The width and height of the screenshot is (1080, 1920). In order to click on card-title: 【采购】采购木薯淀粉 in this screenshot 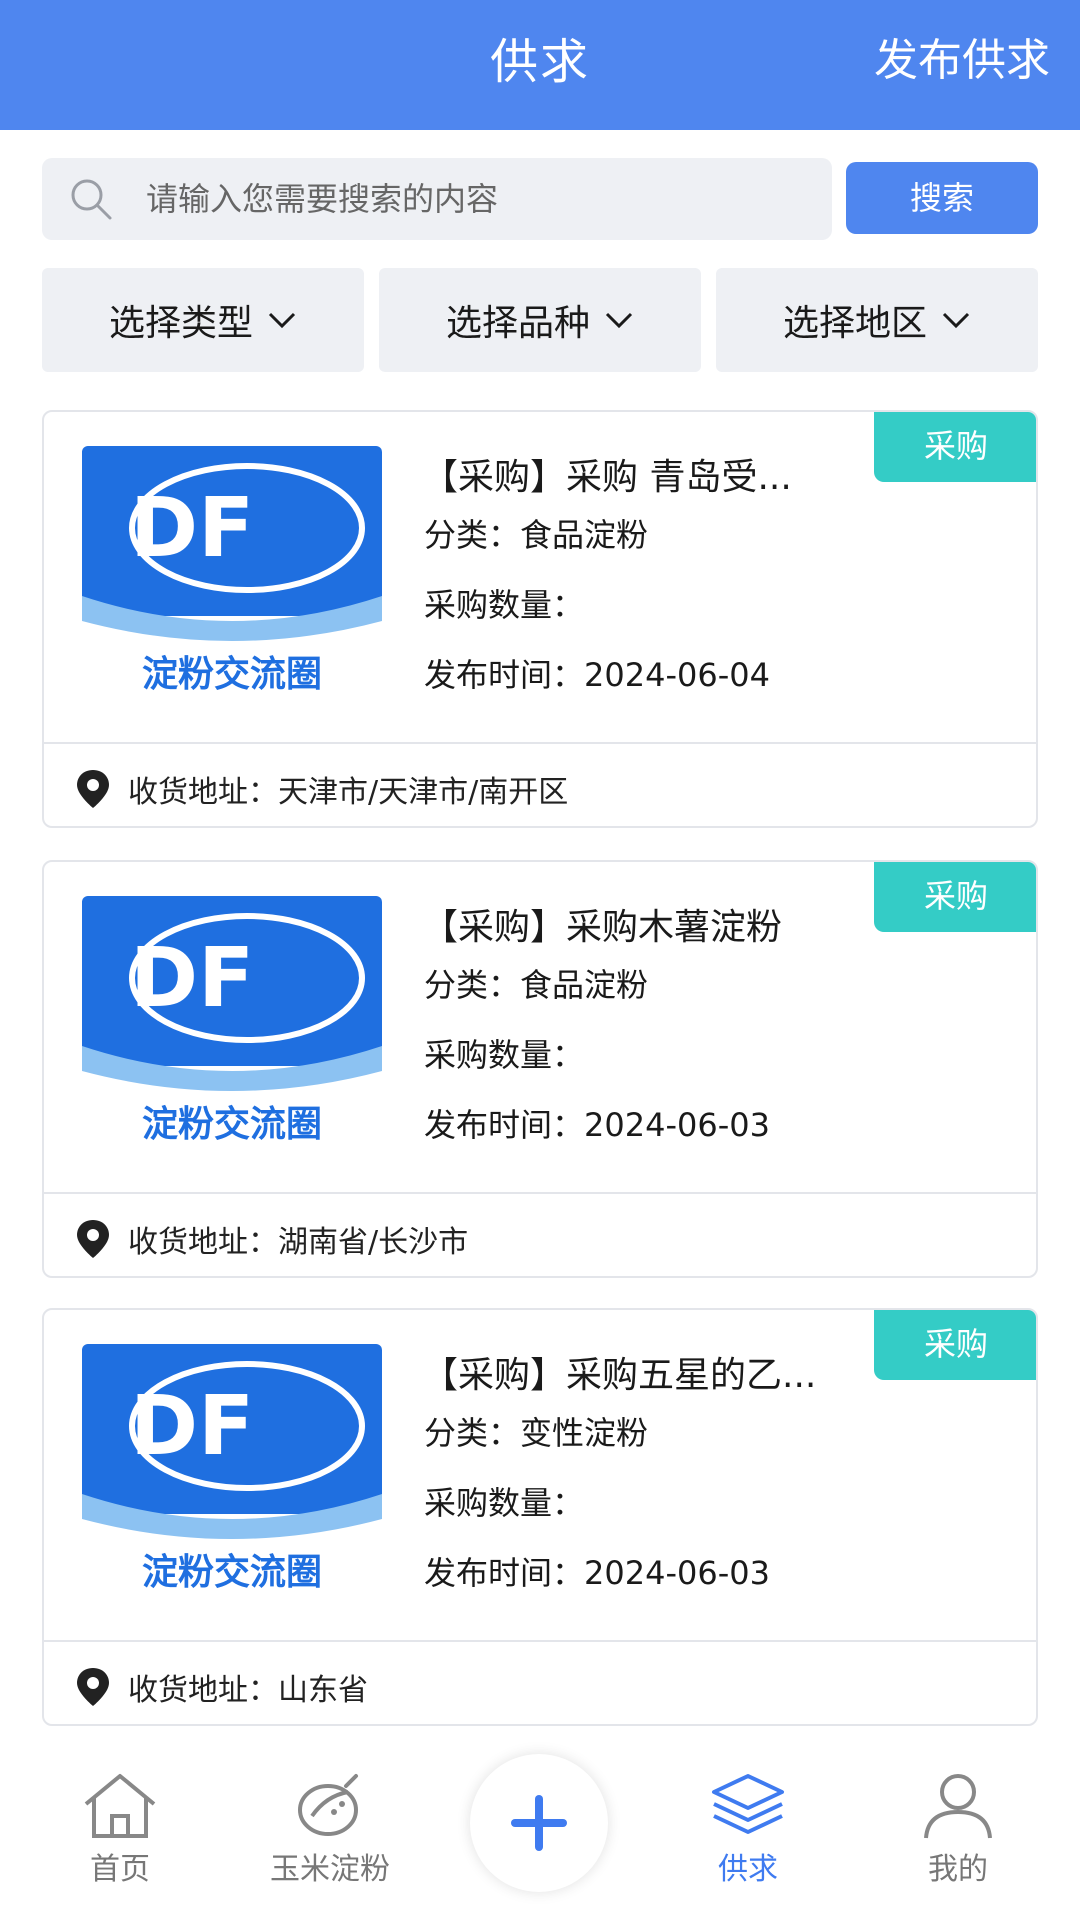, I will do `click(602, 927)`.